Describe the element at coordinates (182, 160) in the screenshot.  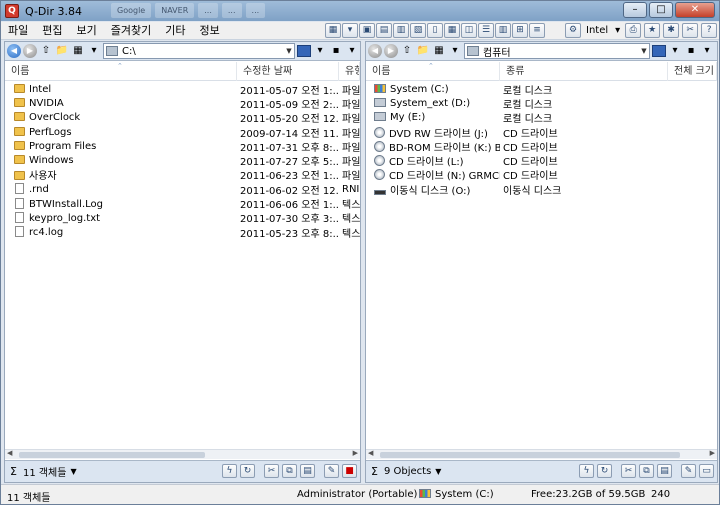
I see `list-item: Windows 2011-07-27 오후 5:... 파일` at that location.